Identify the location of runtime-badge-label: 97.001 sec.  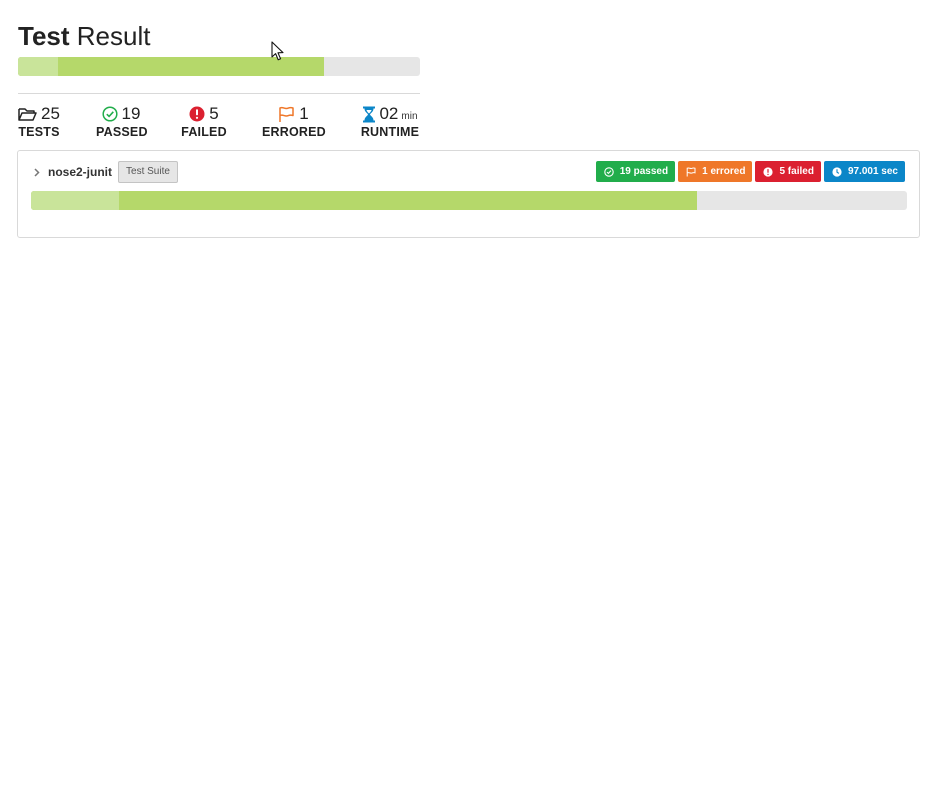
(872, 171).